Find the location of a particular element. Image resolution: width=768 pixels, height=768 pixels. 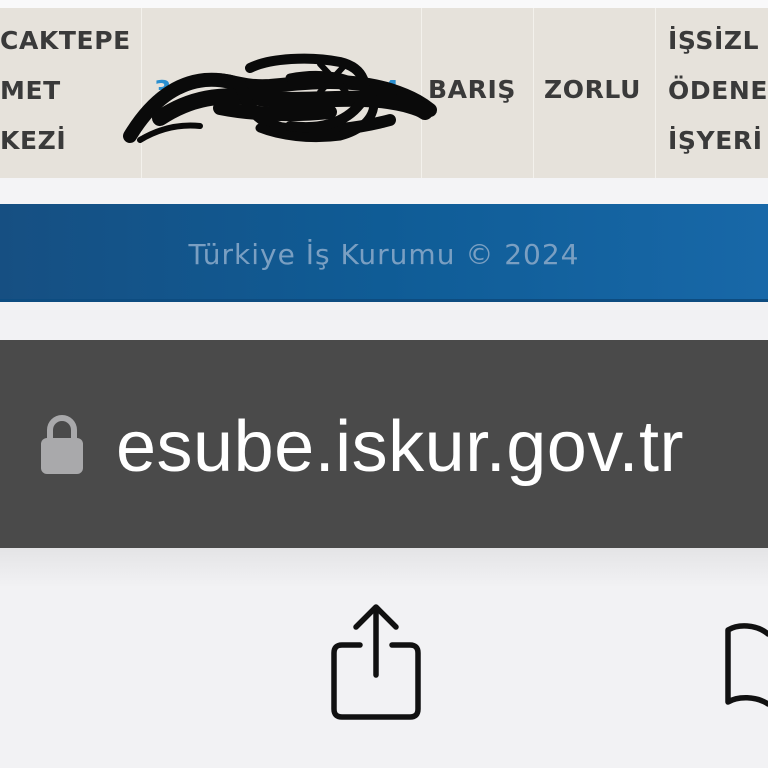

page-bottom is located at coordinates (384, 311).